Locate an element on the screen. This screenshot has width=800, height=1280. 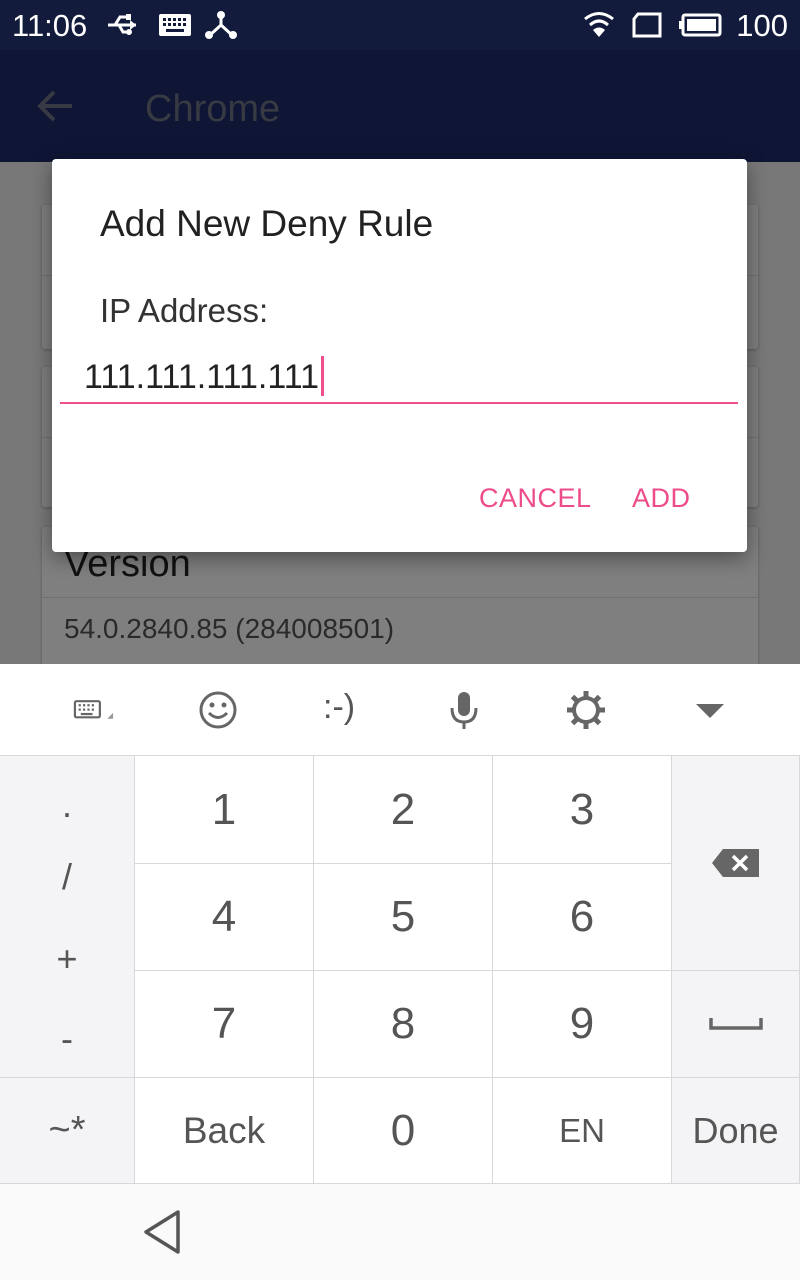
microphone-icon is located at coordinates (464, 710).